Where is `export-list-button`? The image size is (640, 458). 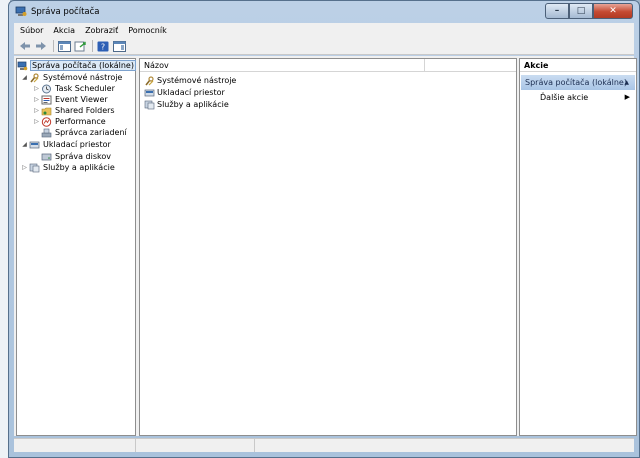
export-list-button is located at coordinates (80, 46).